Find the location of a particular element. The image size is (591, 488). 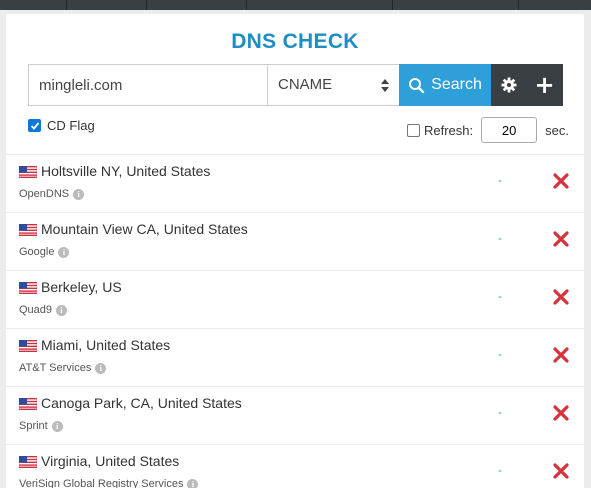

result-row: Holtsville NY, United States OpenDNS i - is located at coordinates (295, 183).